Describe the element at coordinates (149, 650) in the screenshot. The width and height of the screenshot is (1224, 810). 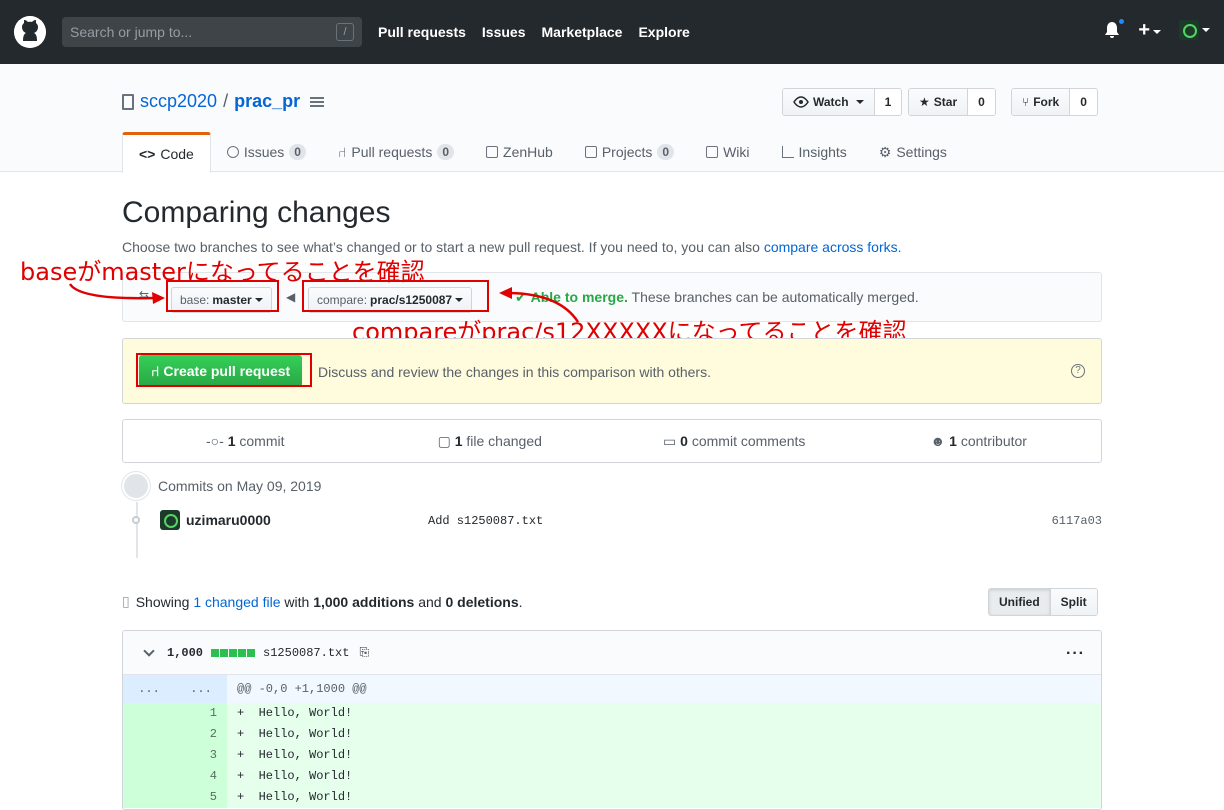
I see `chevron-down-icon` at that location.